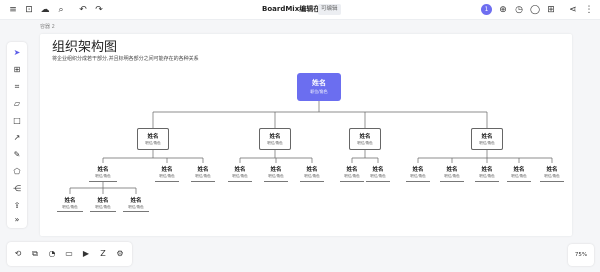 The height and width of the screenshot is (272, 600). What do you see at coordinates (17, 206) in the screenshot?
I see `upload-icon: ⇪` at bounding box center [17, 206].